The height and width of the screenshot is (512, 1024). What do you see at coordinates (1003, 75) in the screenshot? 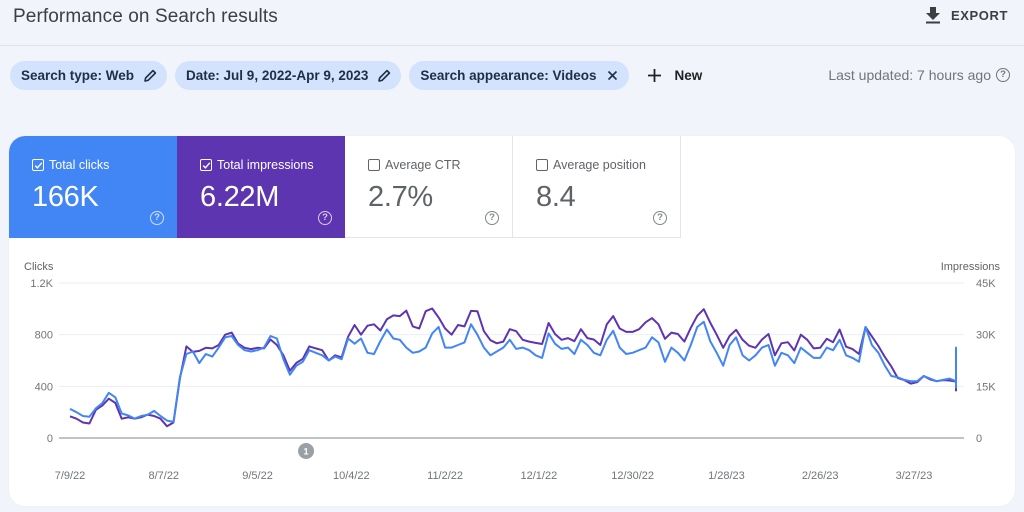
I see `help-icon: ?` at bounding box center [1003, 75].